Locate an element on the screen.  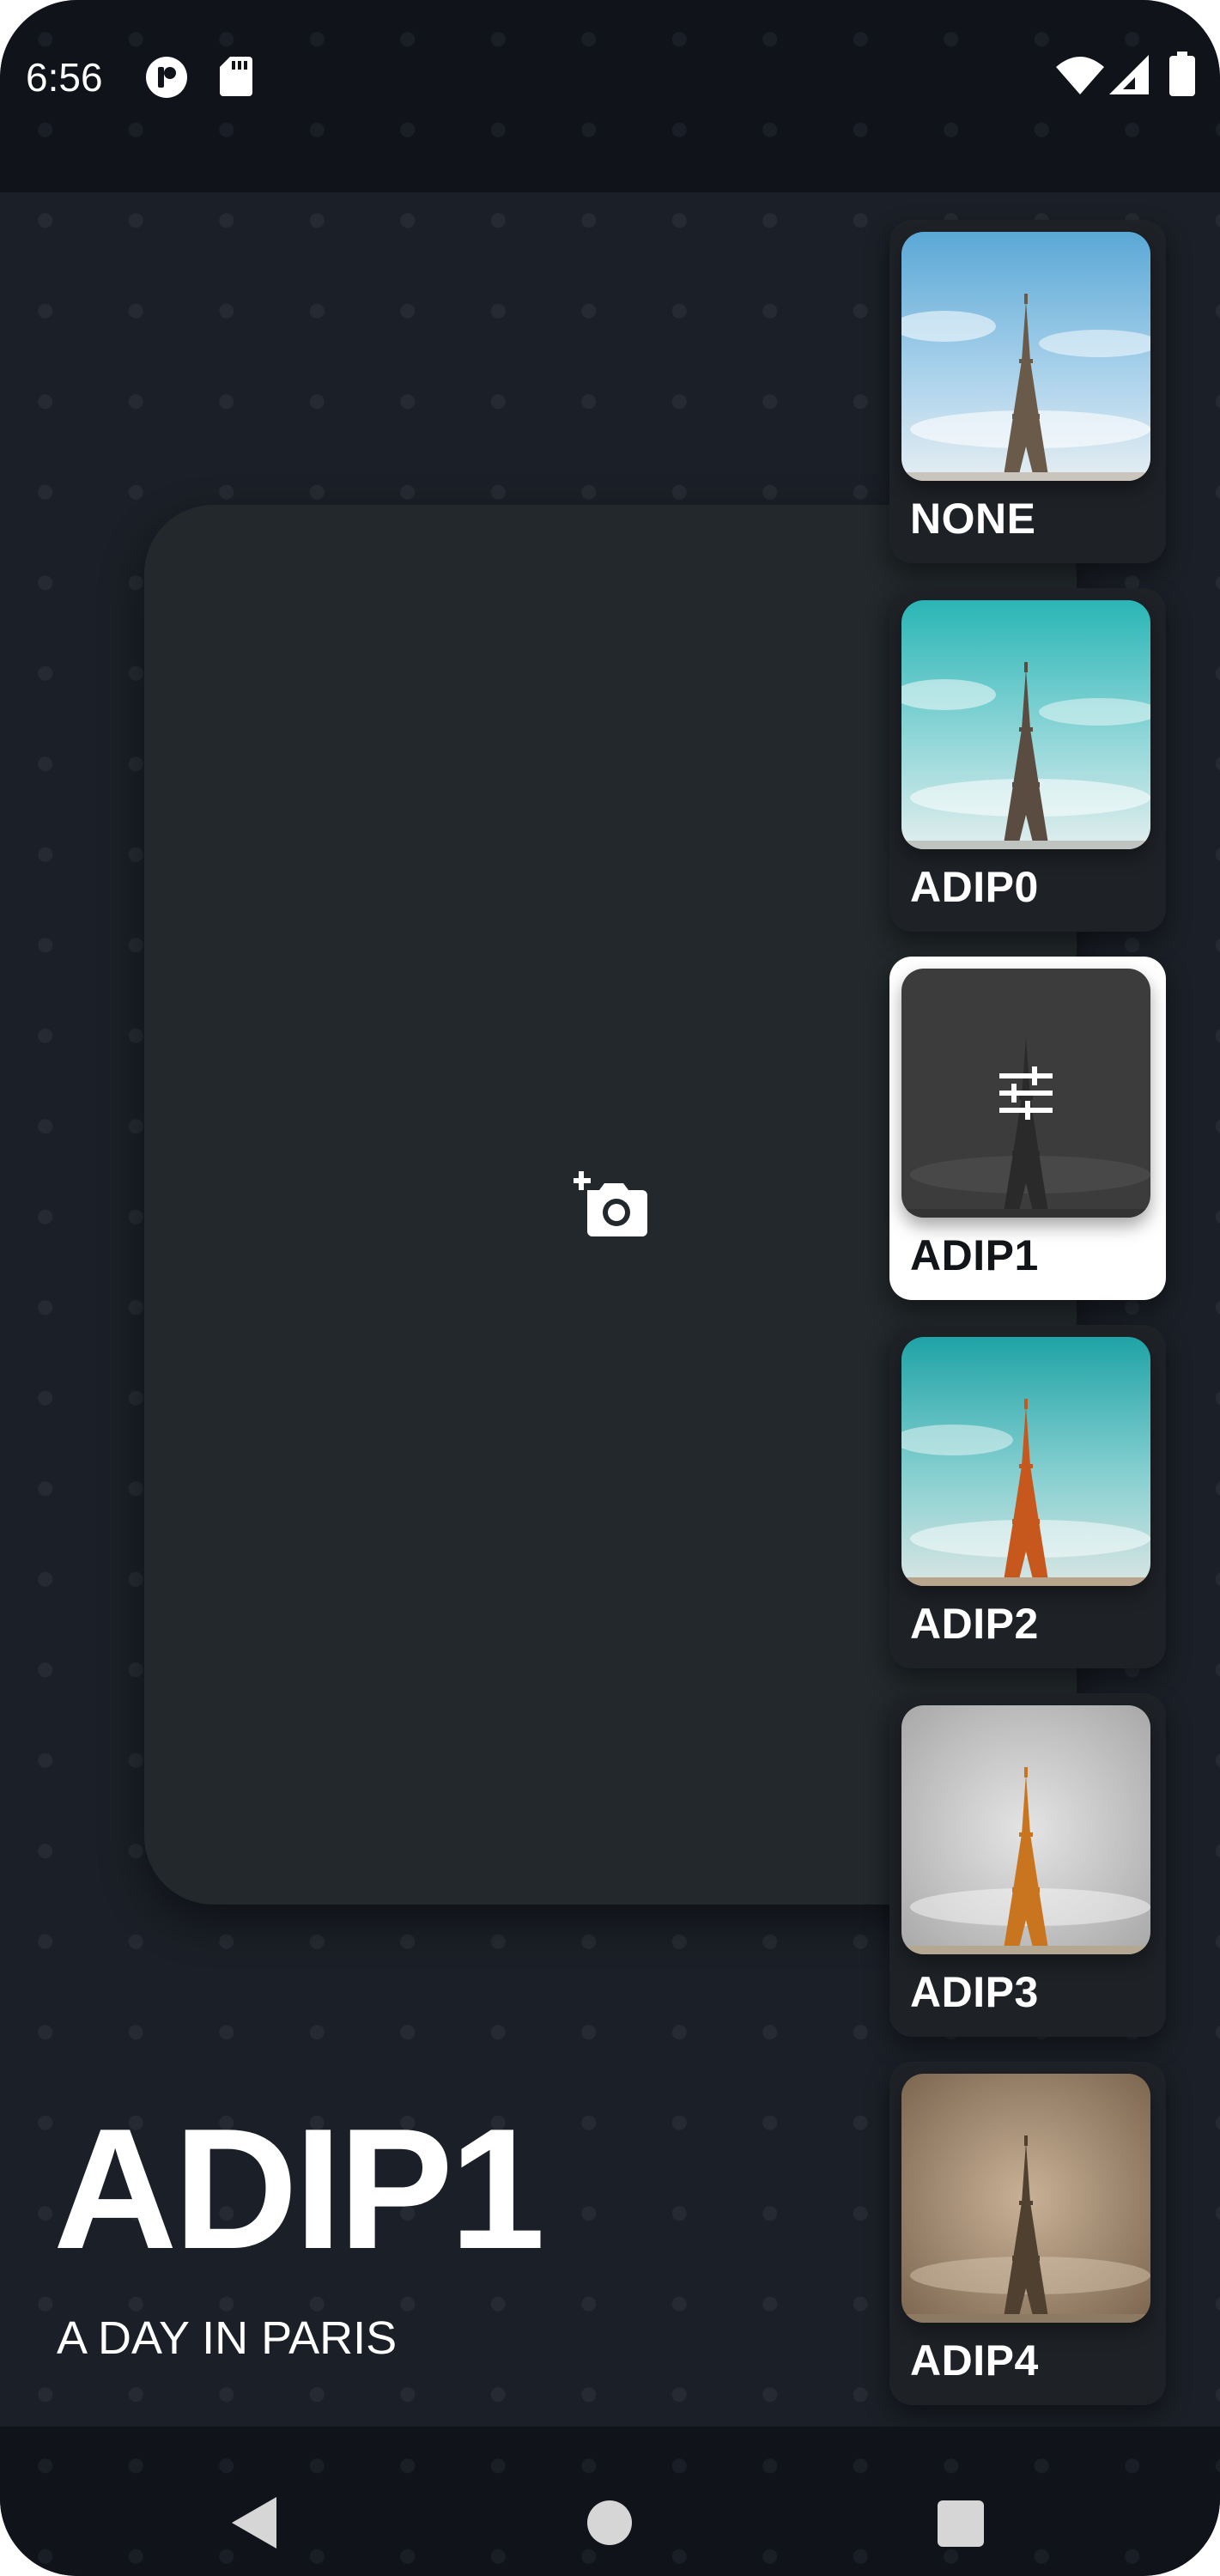
filter-card-adip0: ADIP0 is located at coordinates (1027, 760).